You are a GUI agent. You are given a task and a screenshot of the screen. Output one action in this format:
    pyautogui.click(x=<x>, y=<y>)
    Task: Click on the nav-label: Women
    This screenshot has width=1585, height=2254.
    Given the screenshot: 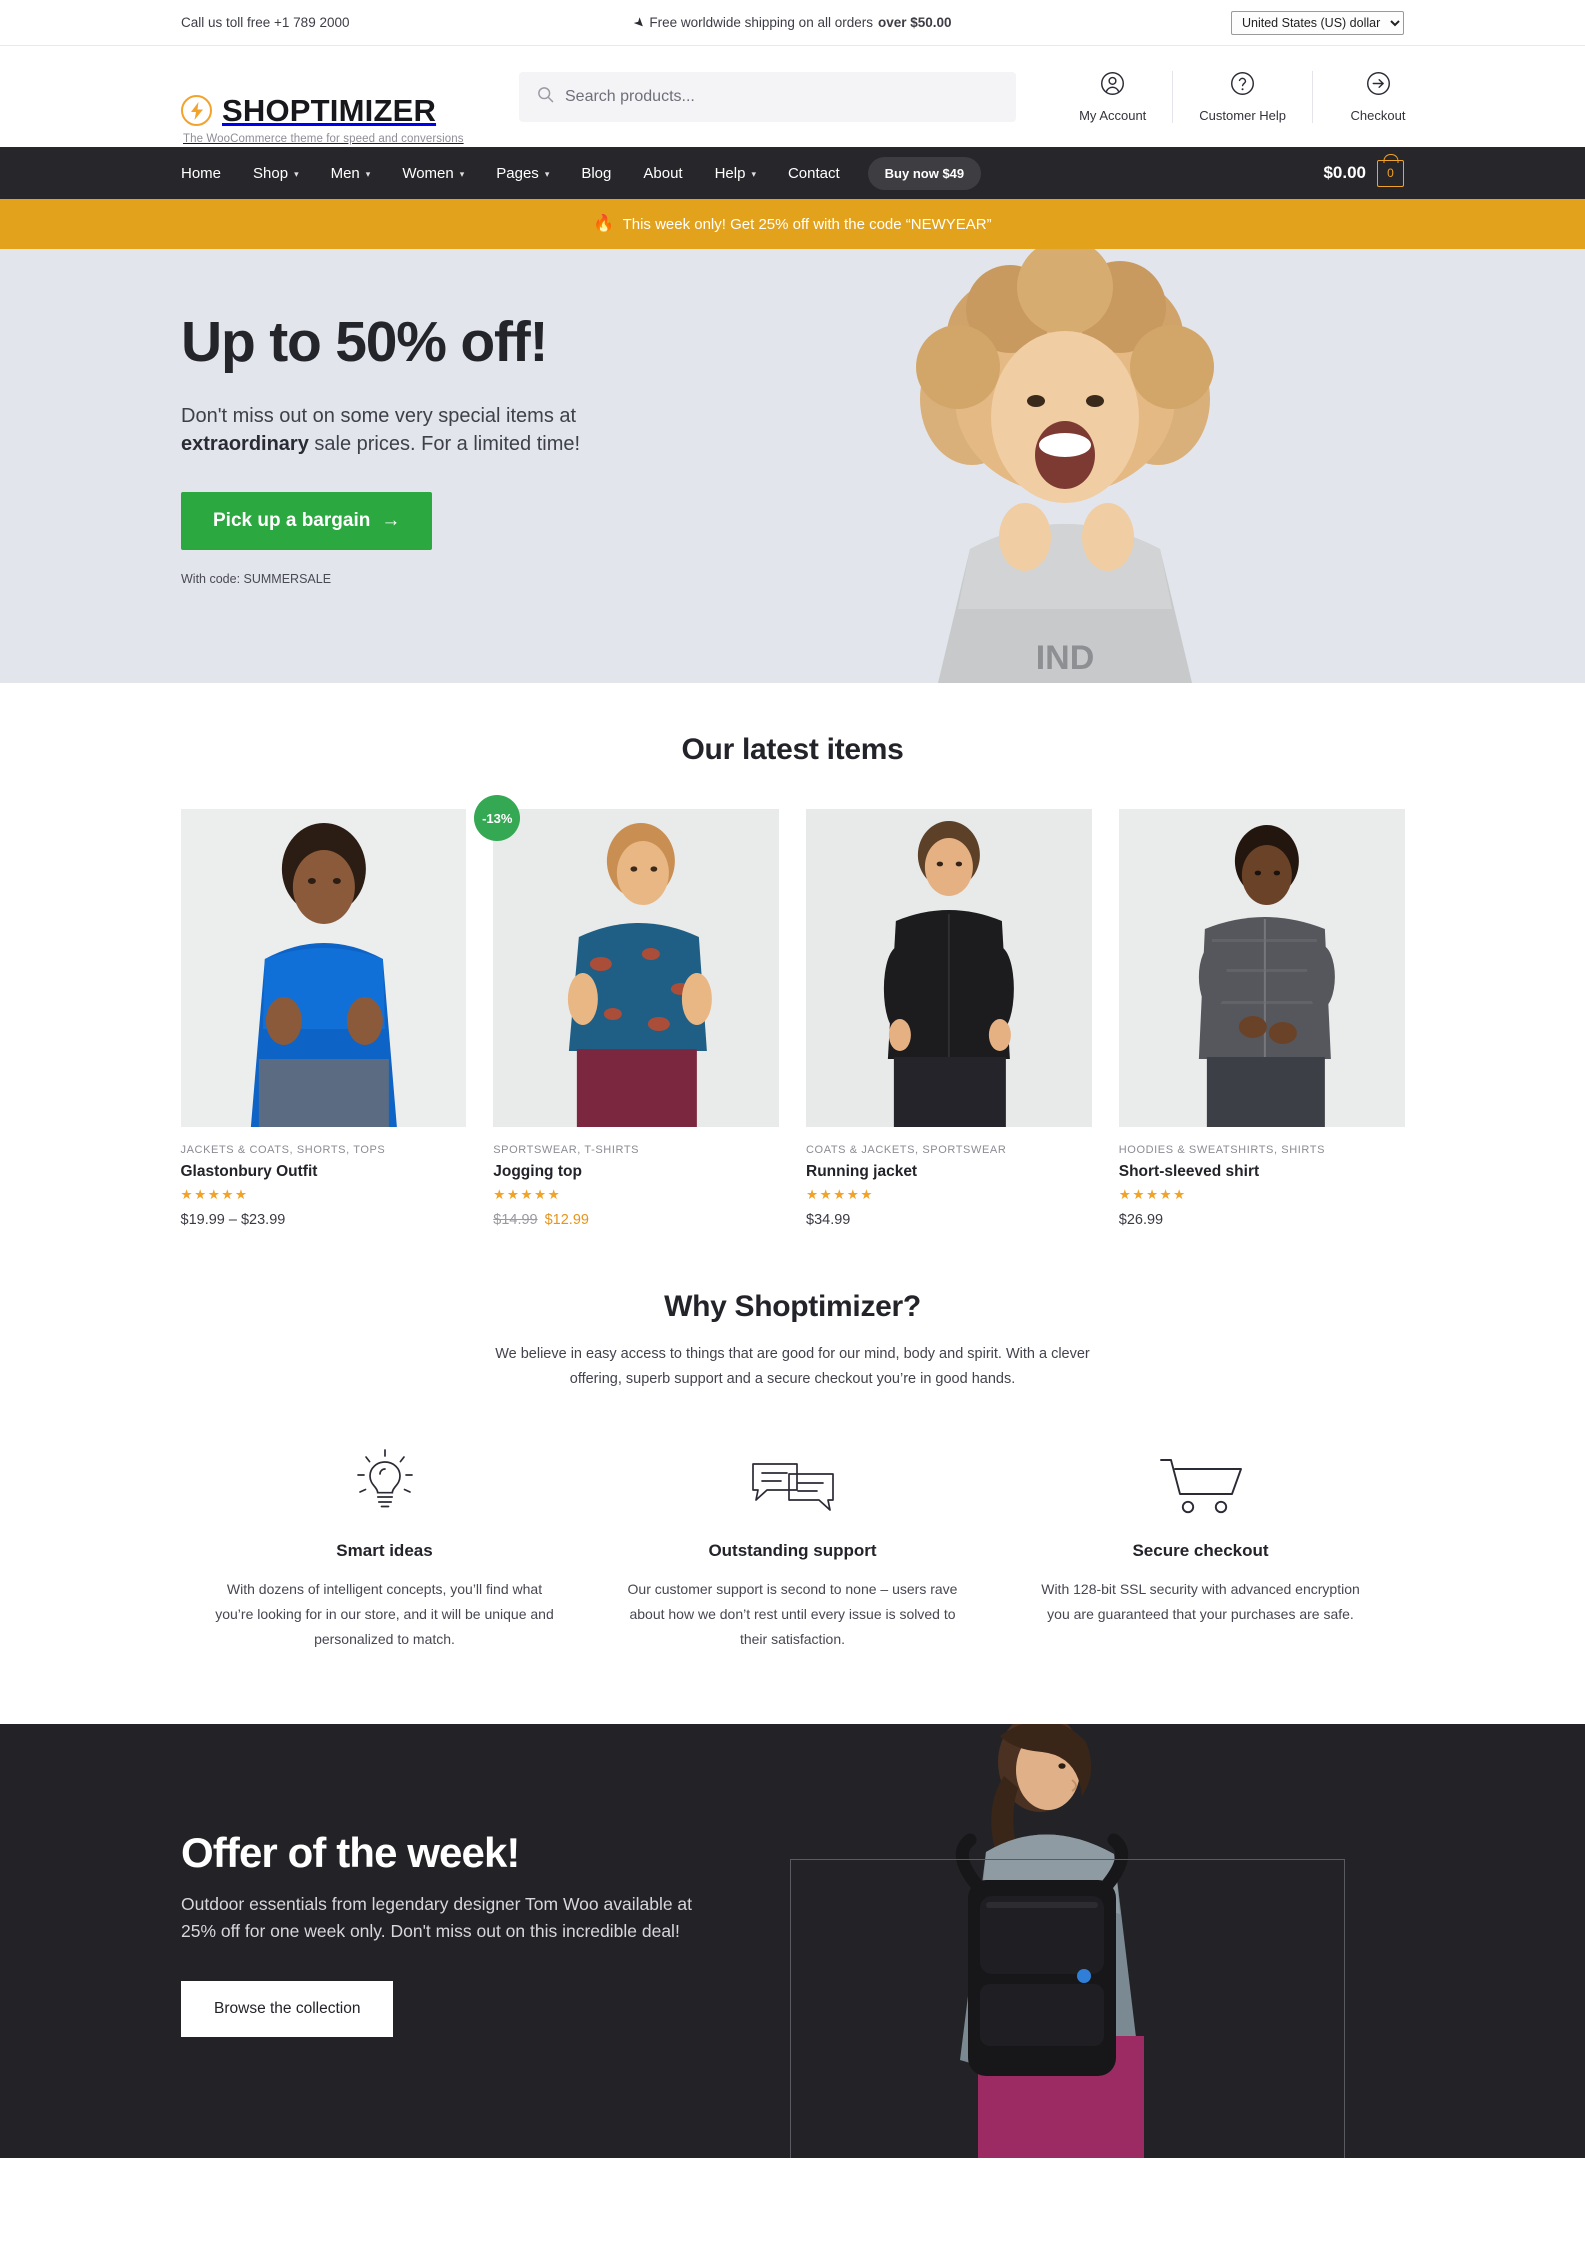 What is the action you would take?
    pyautogui.click(x=428, y=173)
    